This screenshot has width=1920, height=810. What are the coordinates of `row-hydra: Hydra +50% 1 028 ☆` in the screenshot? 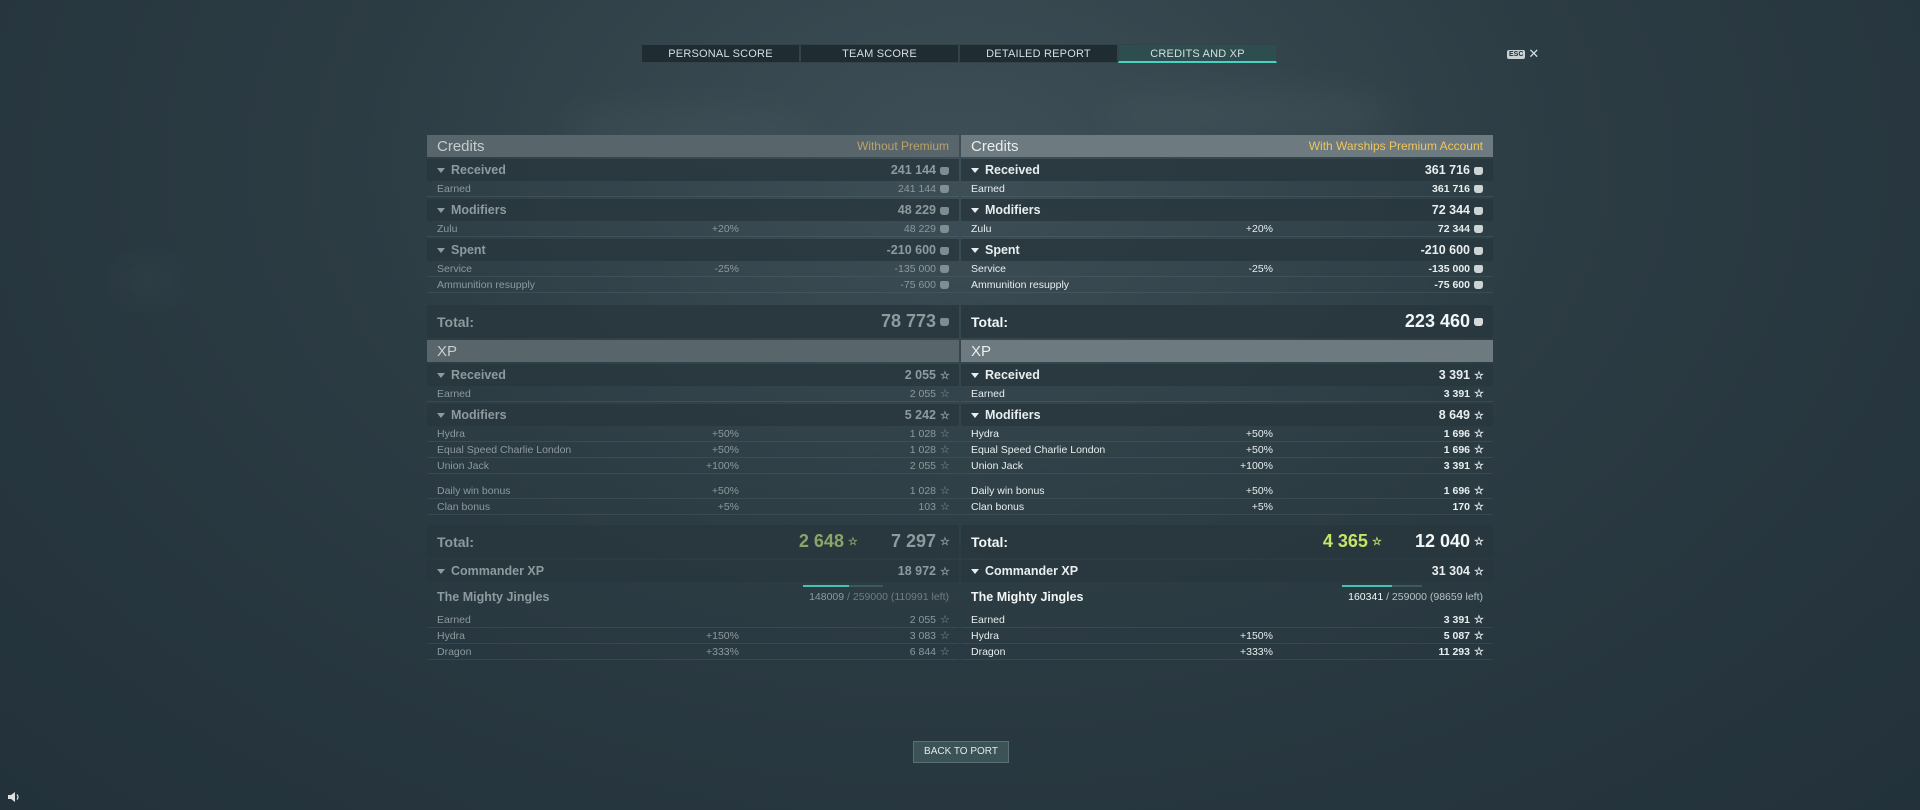 It's located at (693, 434).